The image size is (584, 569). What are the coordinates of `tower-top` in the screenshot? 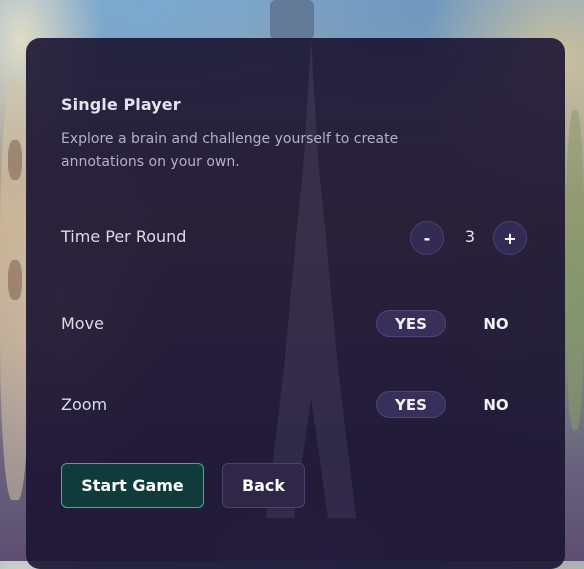 It's located at (292, 20).